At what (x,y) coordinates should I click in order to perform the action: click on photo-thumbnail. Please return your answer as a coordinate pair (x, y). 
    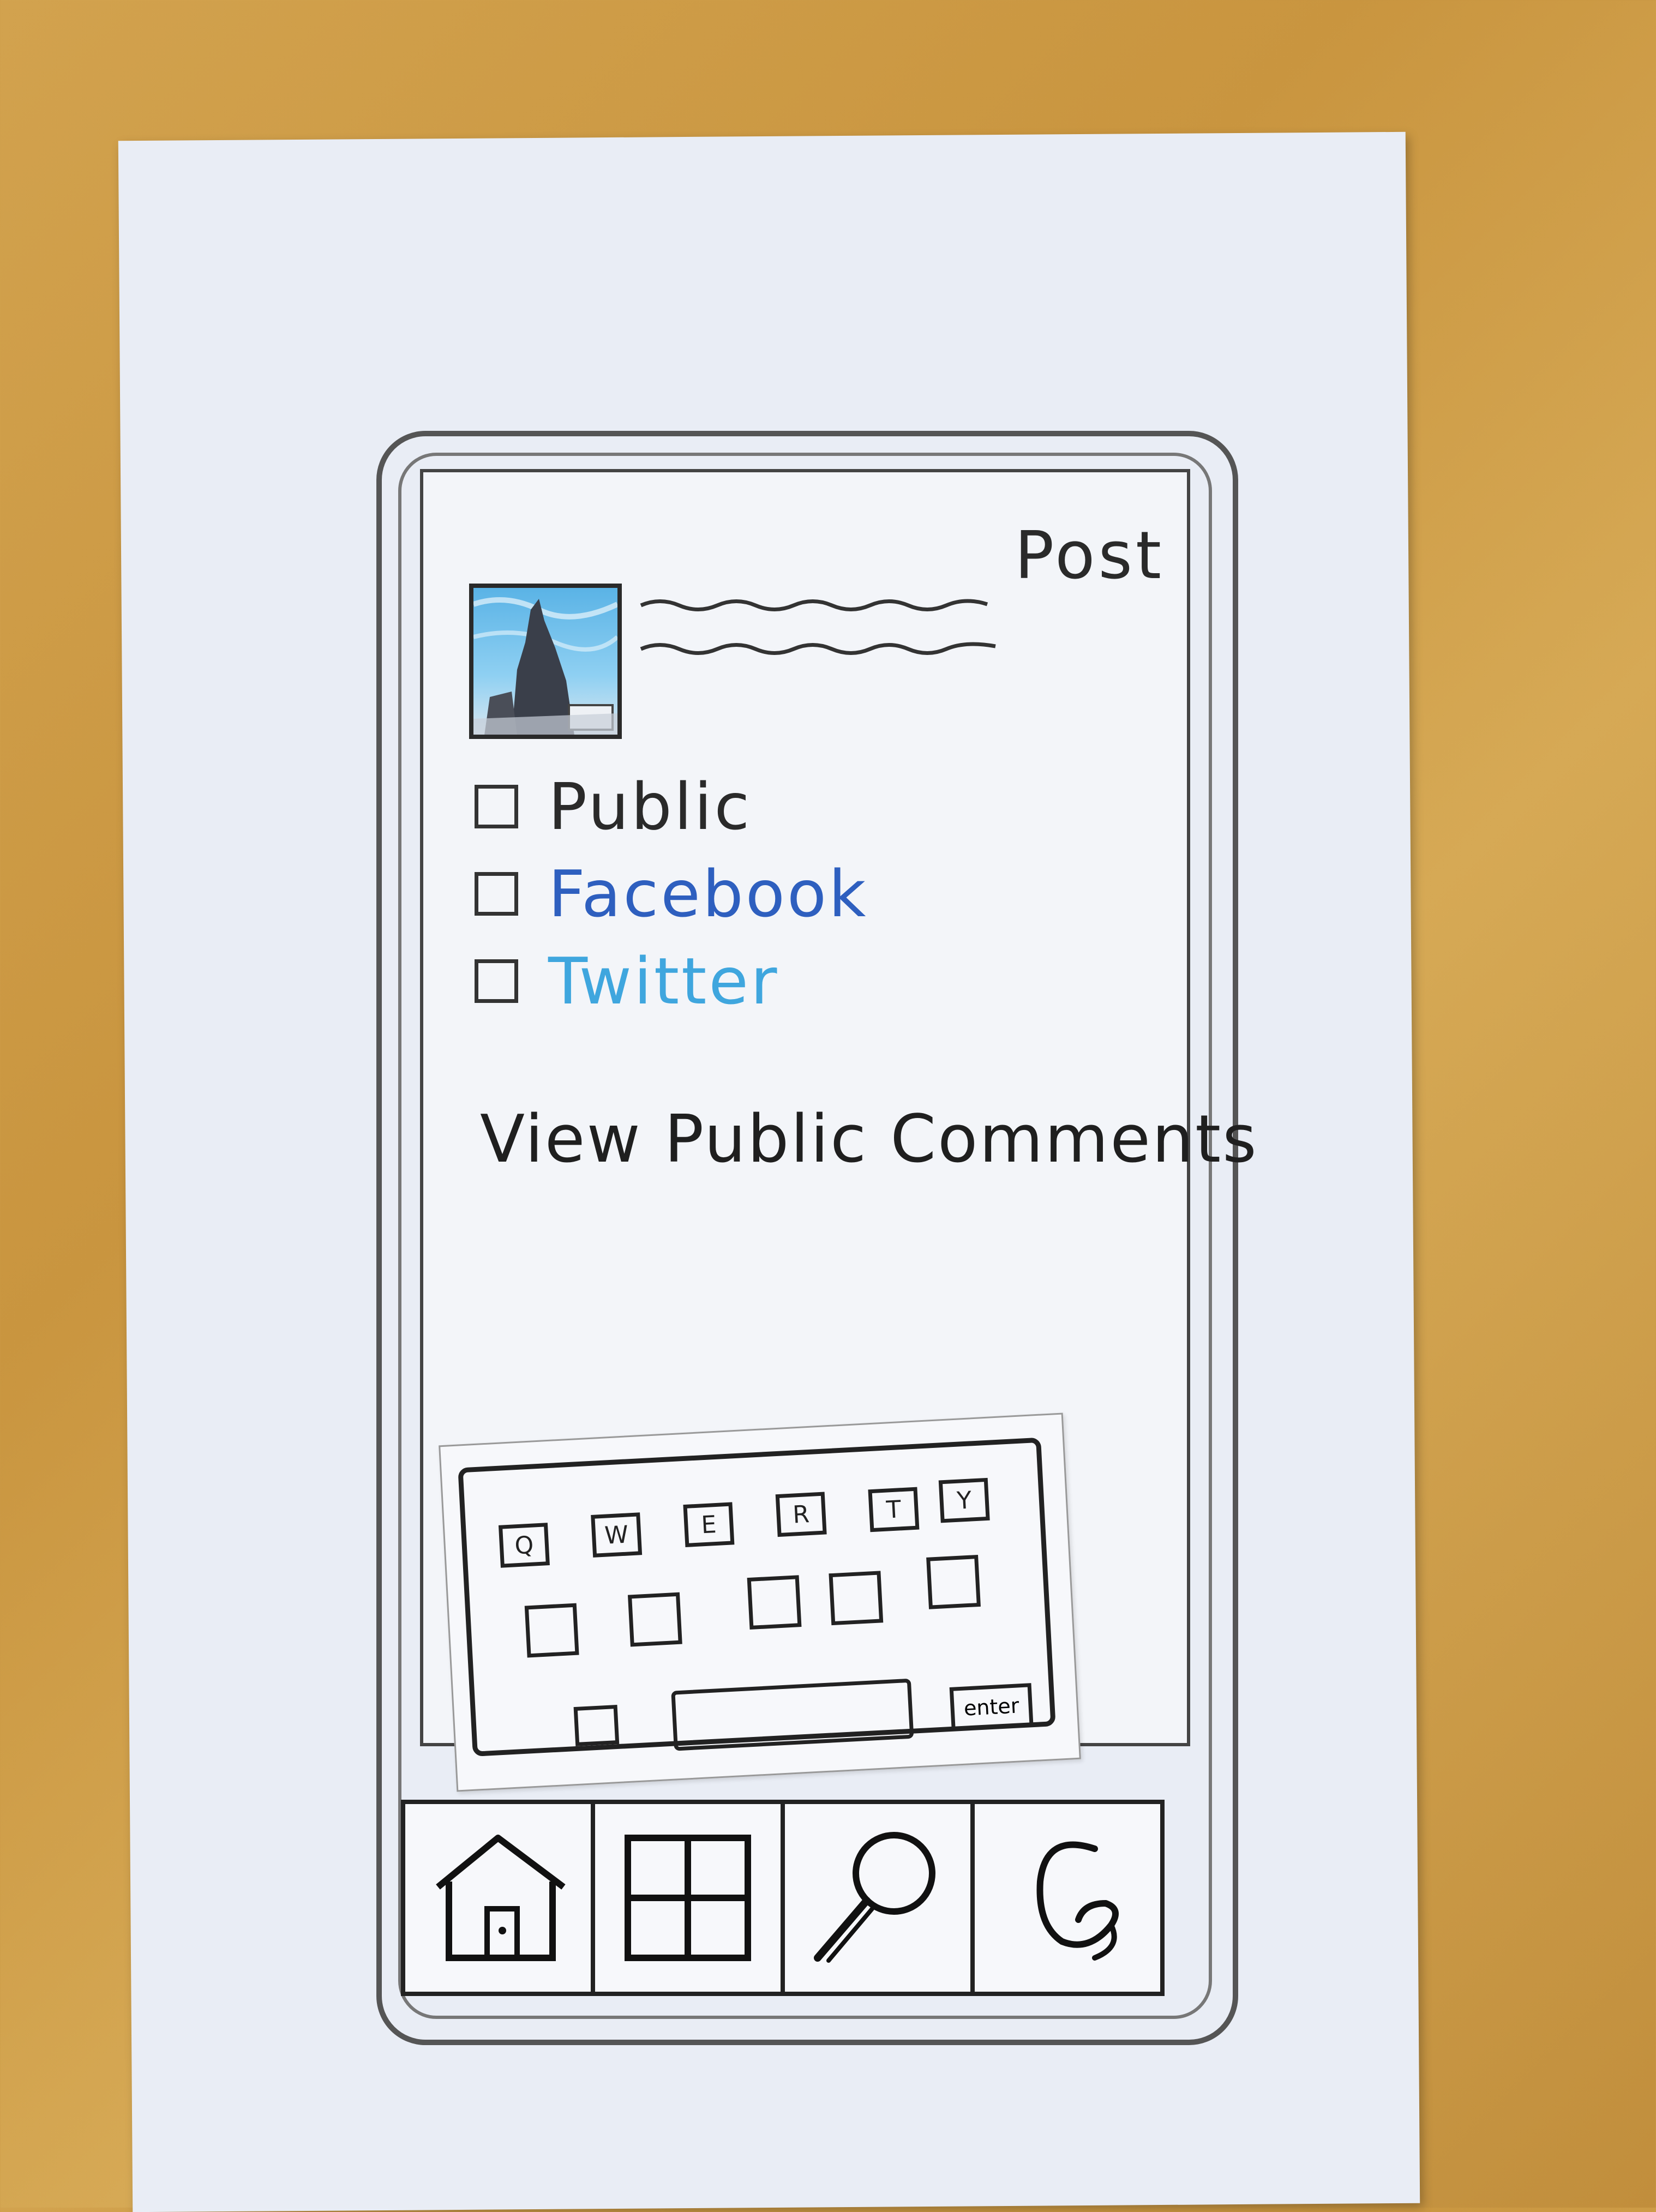
    Looking at the image, I should click on (545, 662).